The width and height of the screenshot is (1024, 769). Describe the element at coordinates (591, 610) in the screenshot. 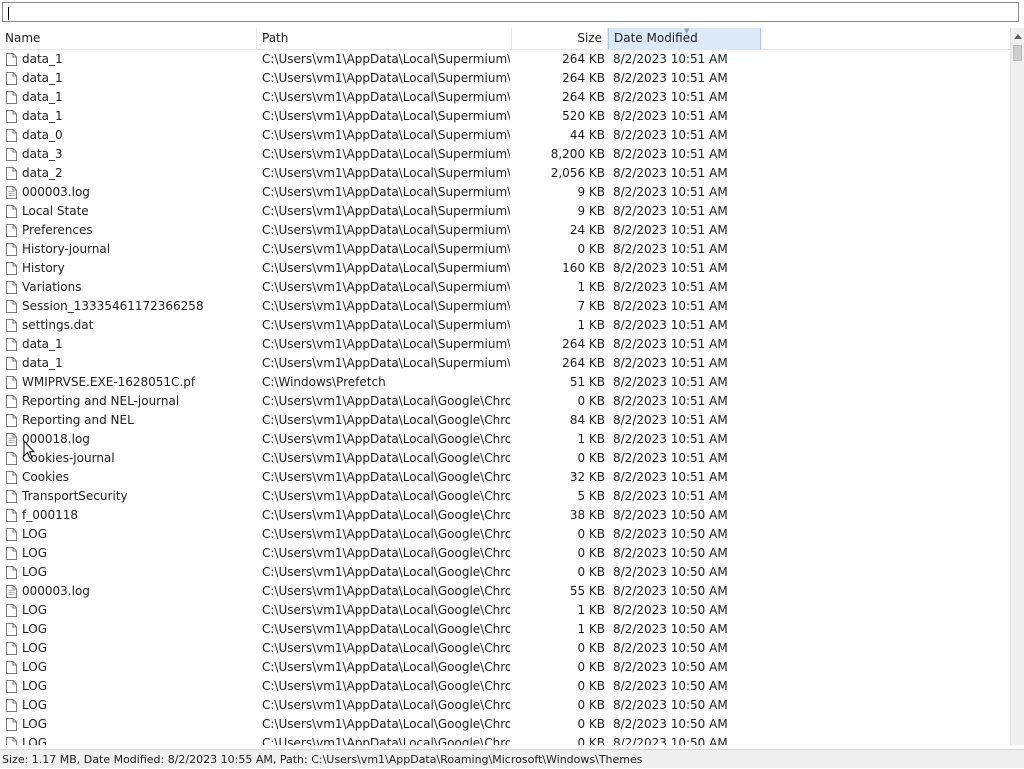

I see `cell-size: 1 KB` at that location.